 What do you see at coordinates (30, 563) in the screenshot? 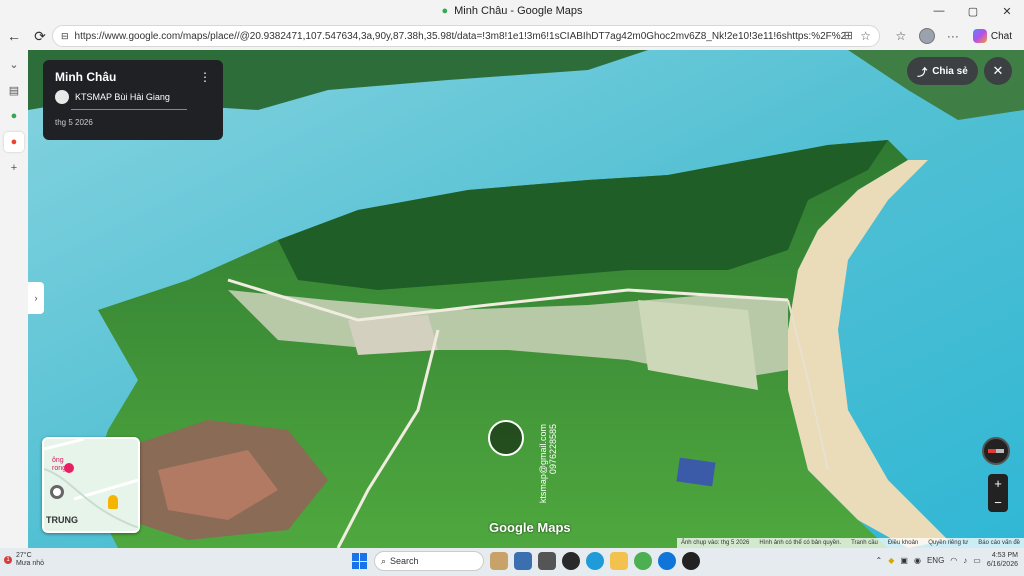
I see `weather-desc: Mưa nhỏ` at bounding box center [30, 563].